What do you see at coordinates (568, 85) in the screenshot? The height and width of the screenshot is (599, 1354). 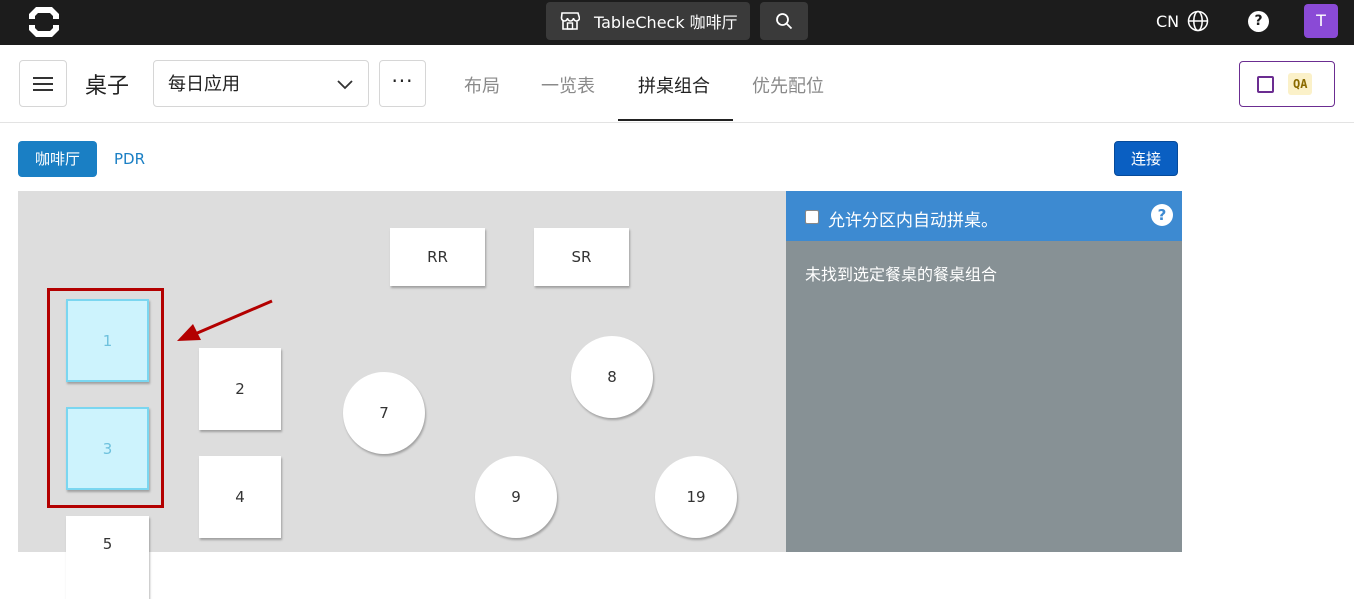 I see `tab-list: 一览表` at bounding box center [568, 85].